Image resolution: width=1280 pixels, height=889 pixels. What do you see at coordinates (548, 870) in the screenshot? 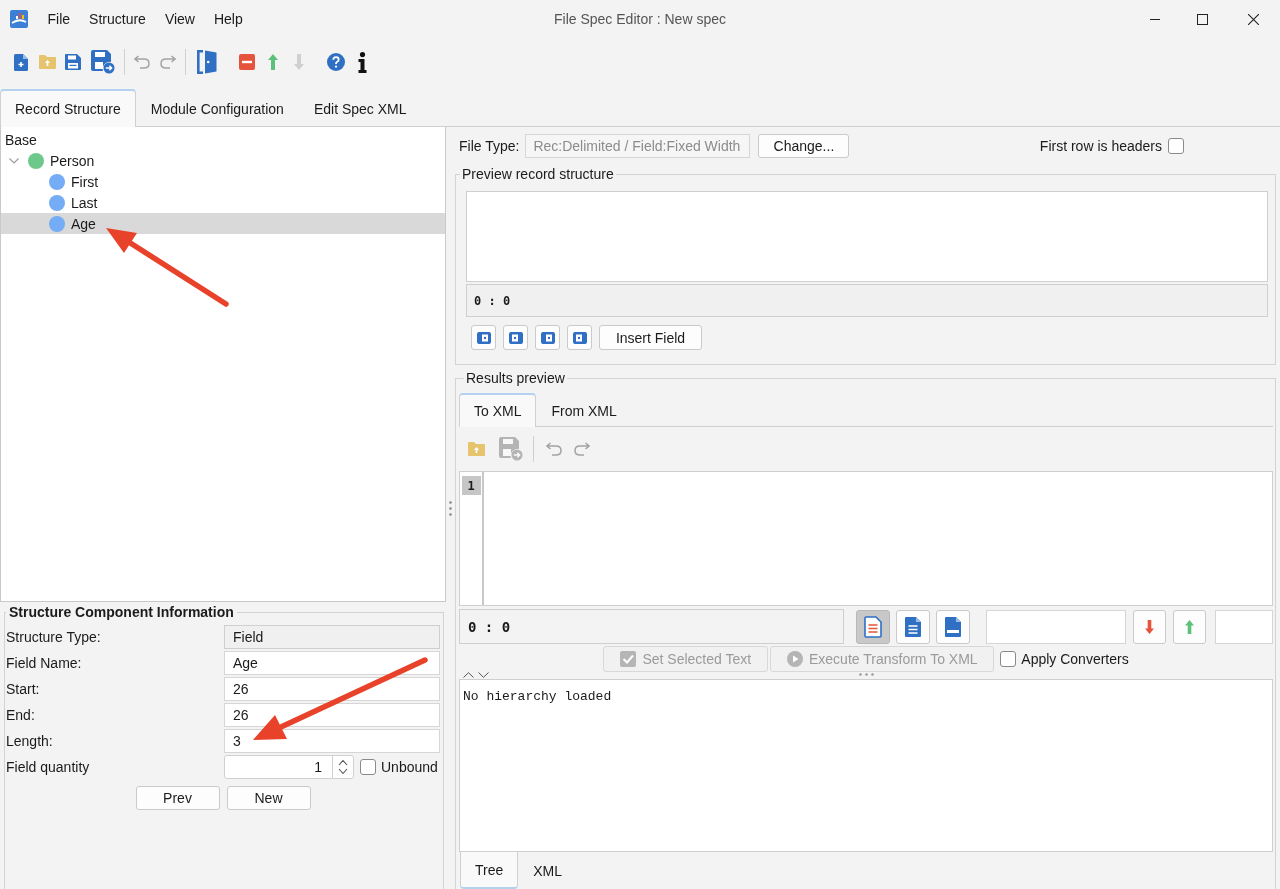
I see `tab: XML` at bounding box center [548, 870].